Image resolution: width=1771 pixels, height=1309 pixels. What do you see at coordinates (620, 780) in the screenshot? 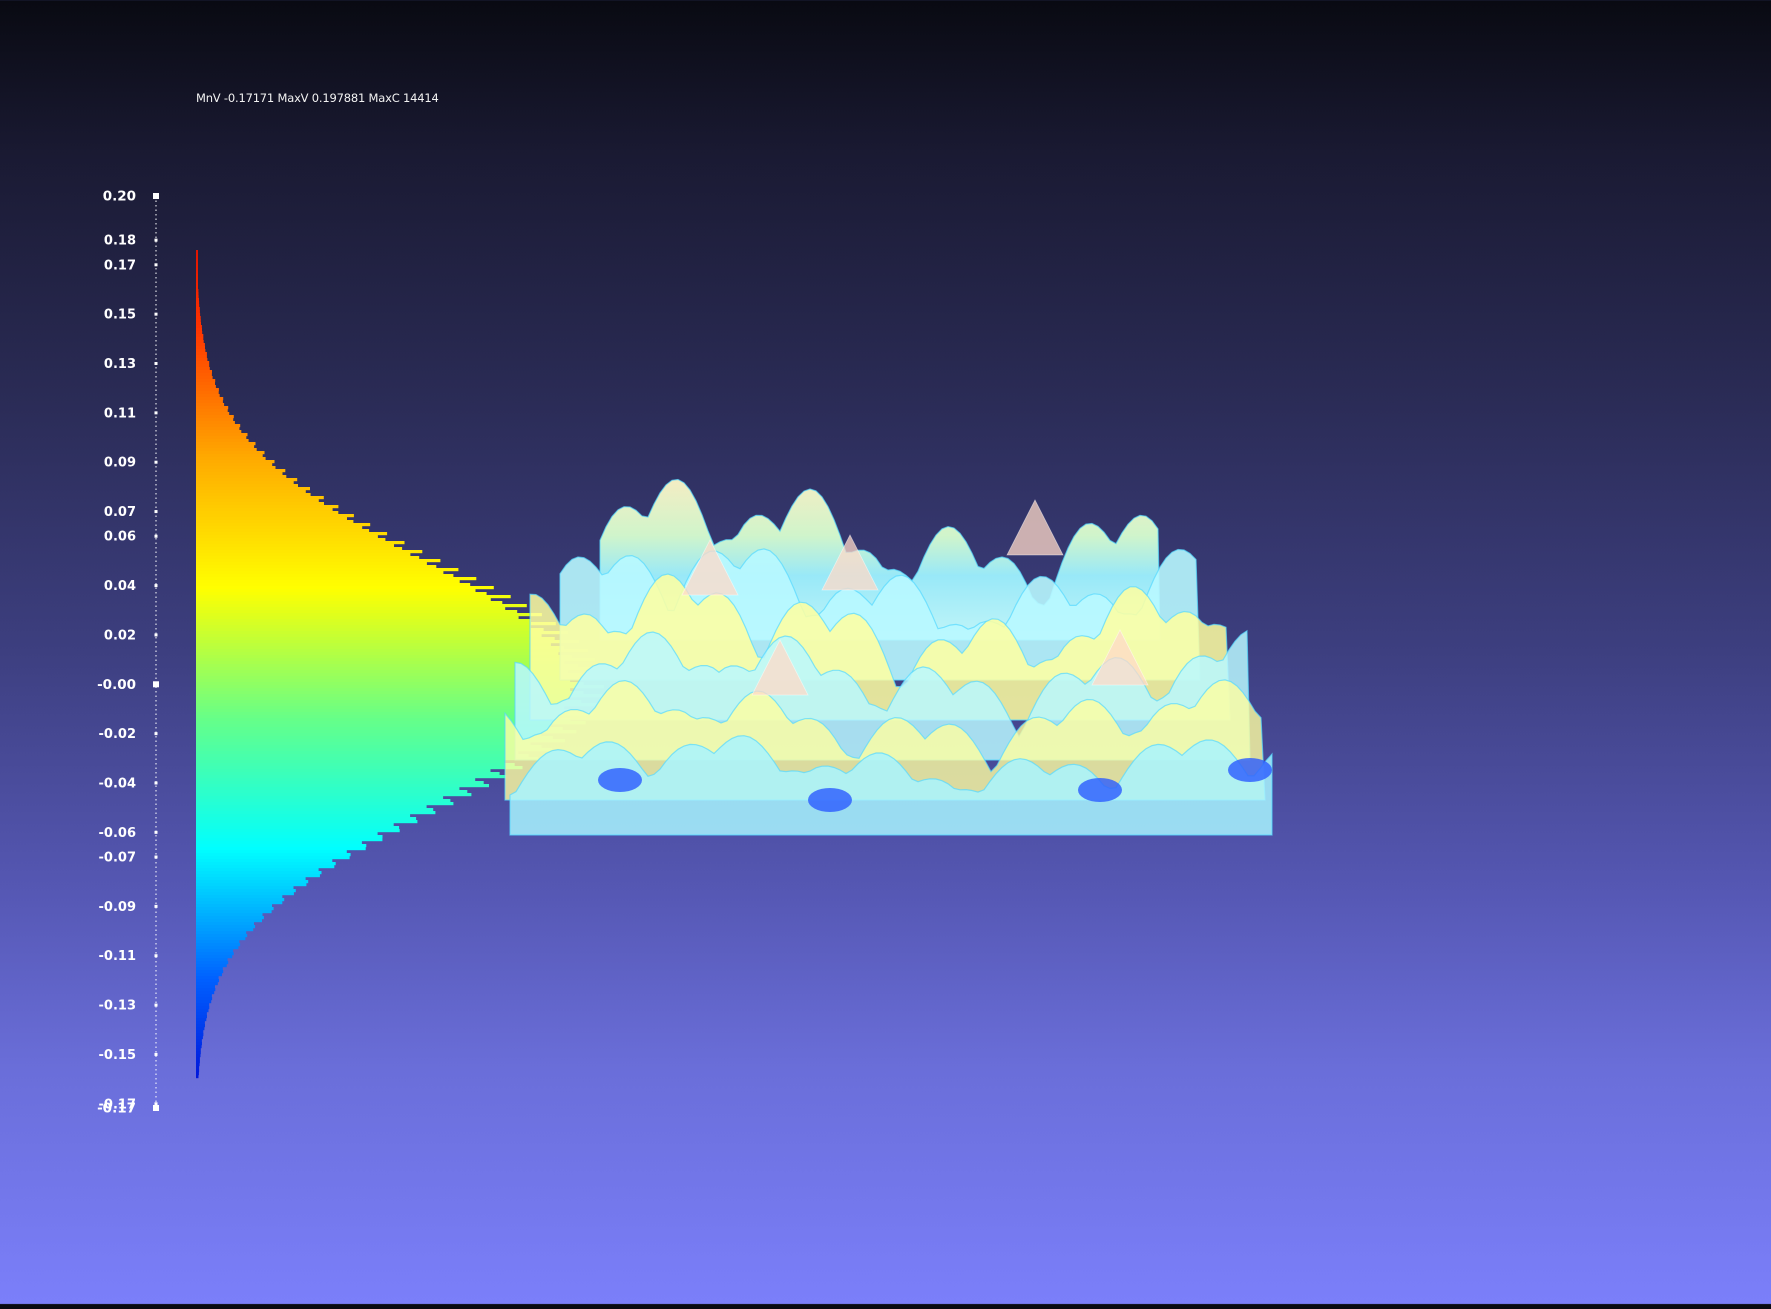
I see `surface-valley` at bounding box center [620, 780].